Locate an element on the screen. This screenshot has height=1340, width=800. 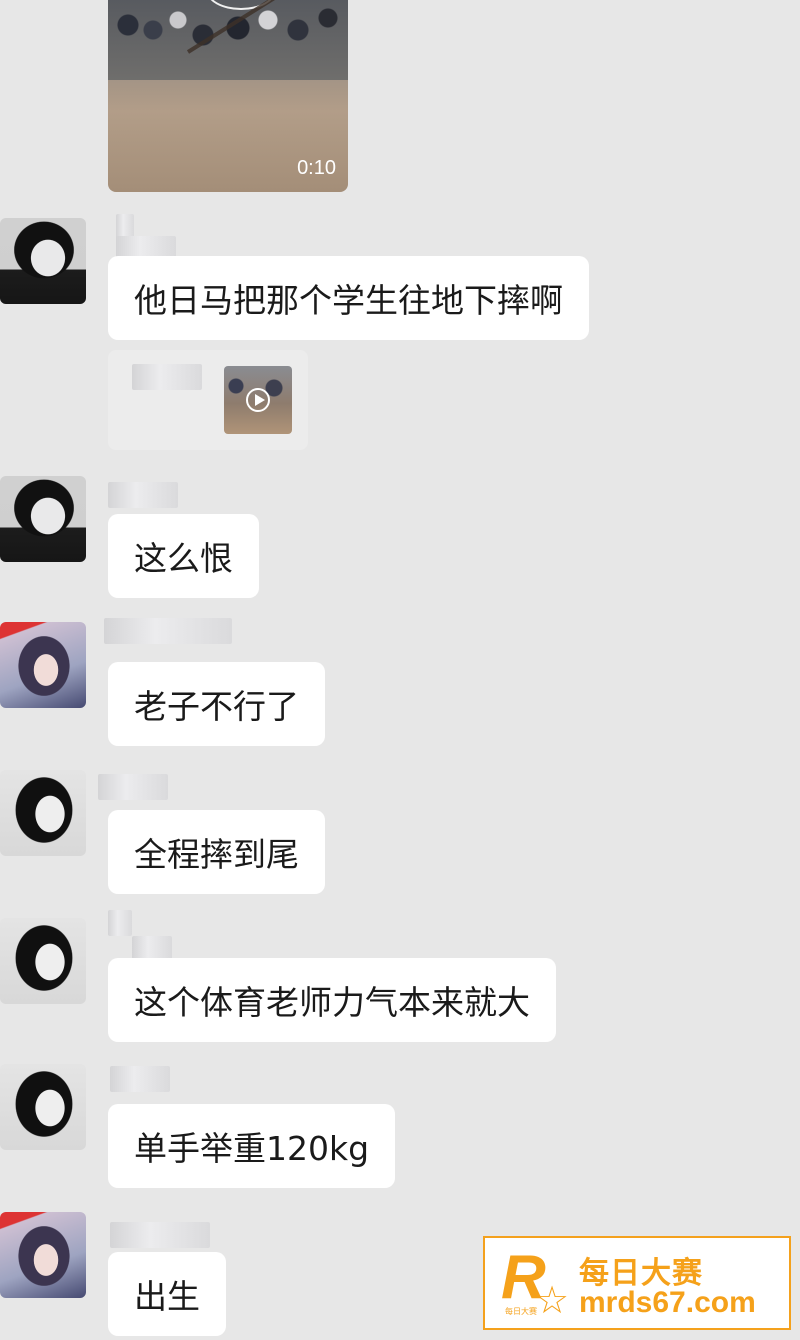
message-bubble: 出生 is located at coordinates (167, 1294).